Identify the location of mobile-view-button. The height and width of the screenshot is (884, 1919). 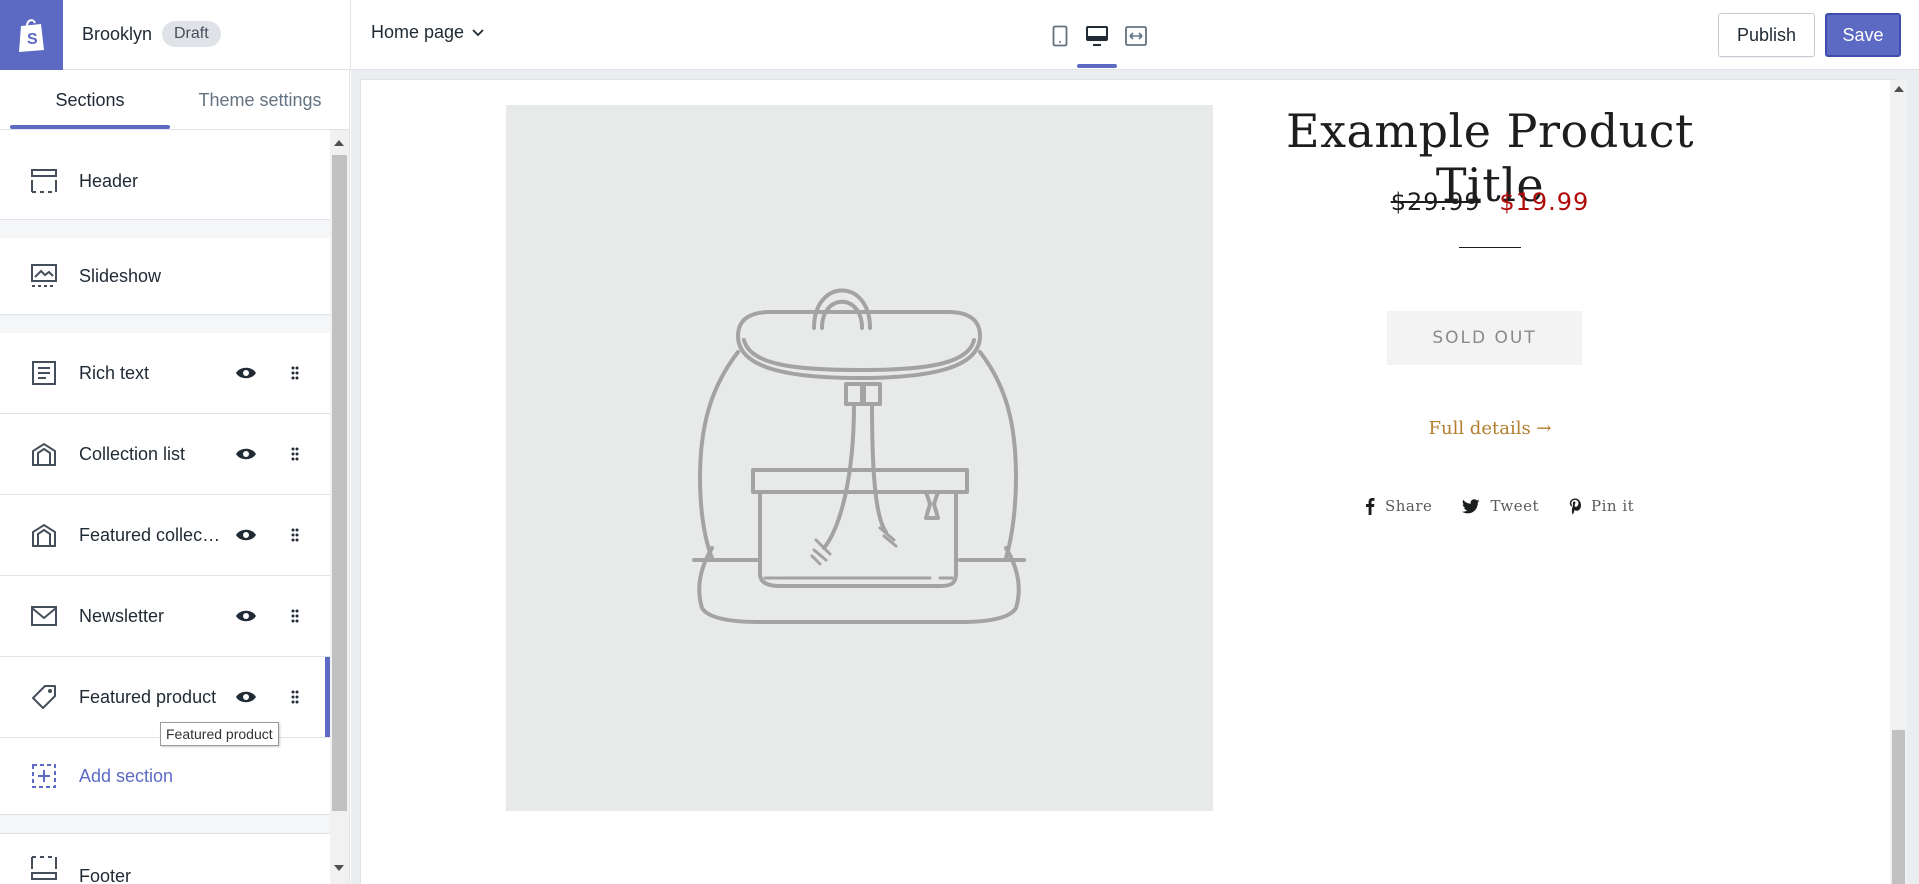
(1060, 36).